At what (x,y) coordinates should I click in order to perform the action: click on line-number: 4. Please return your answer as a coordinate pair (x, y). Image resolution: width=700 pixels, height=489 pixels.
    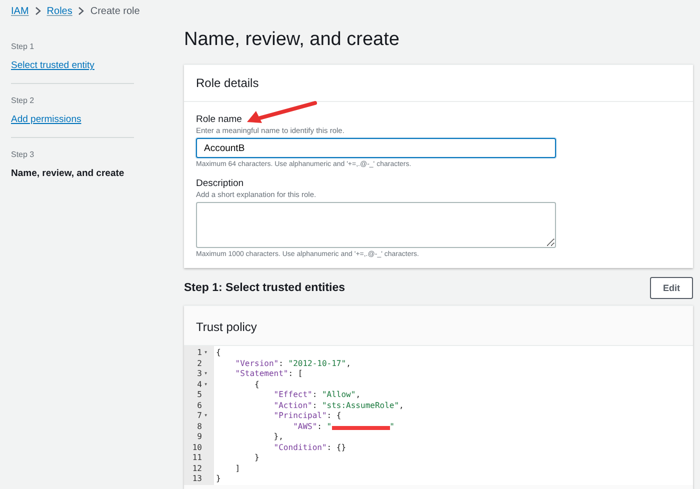
    Looking at the image, I should click on (199, 385).